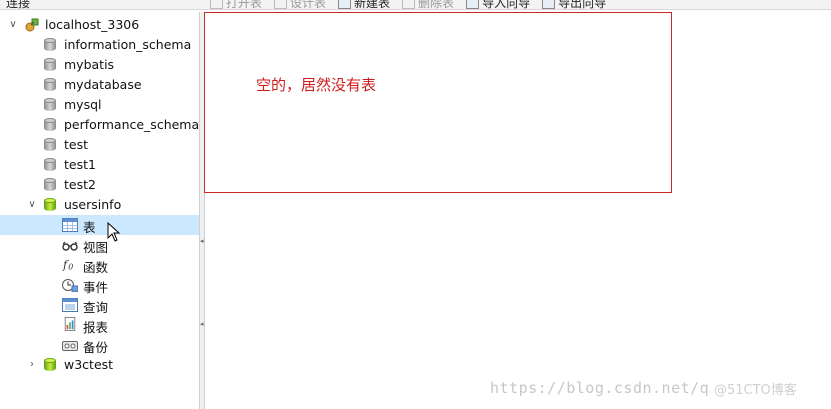  Describe the element at coordinates (70, 305) in the screenshot. I see `query-icon` at that location.